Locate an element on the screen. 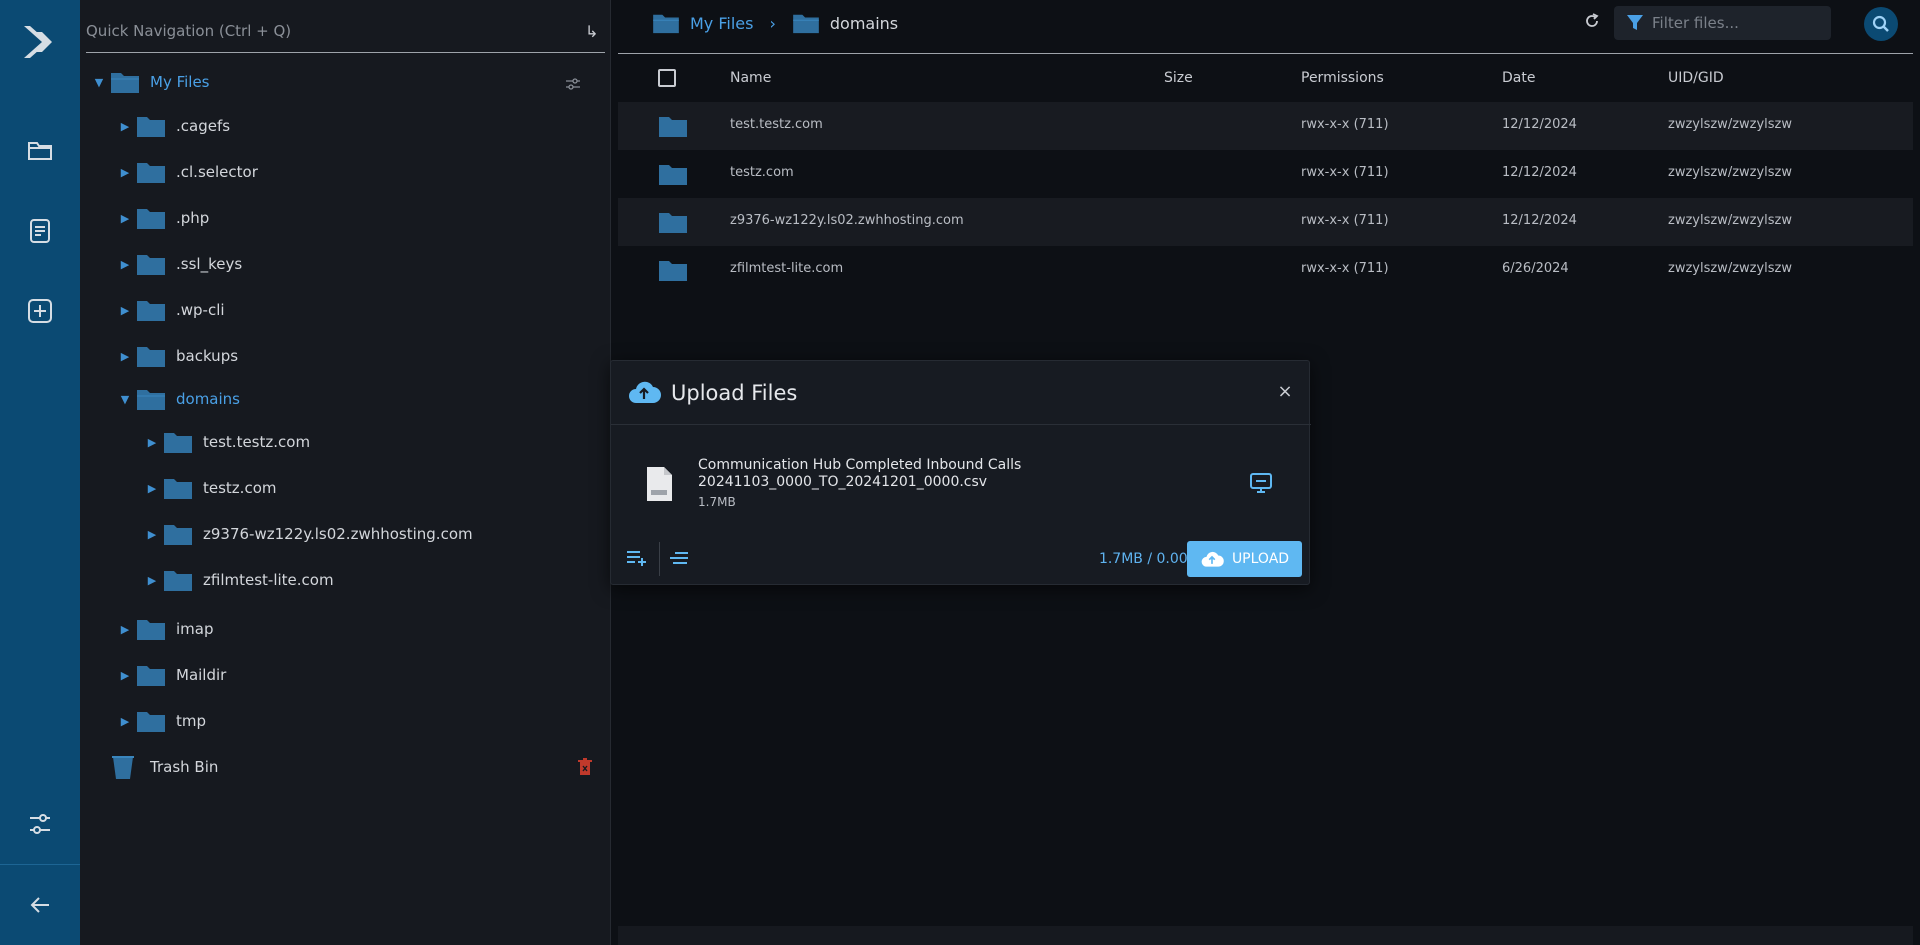 Image resolution: width=1920 pixels, height=945 pixels. cell-date: 12/12/2024 is located at coordinates (1539, 172).